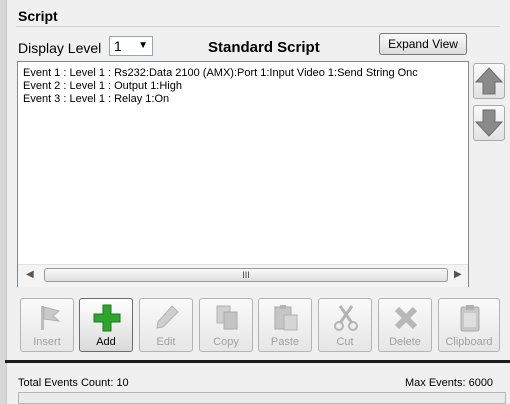  I want to click on insert-label: Insert, so click(47, 342).